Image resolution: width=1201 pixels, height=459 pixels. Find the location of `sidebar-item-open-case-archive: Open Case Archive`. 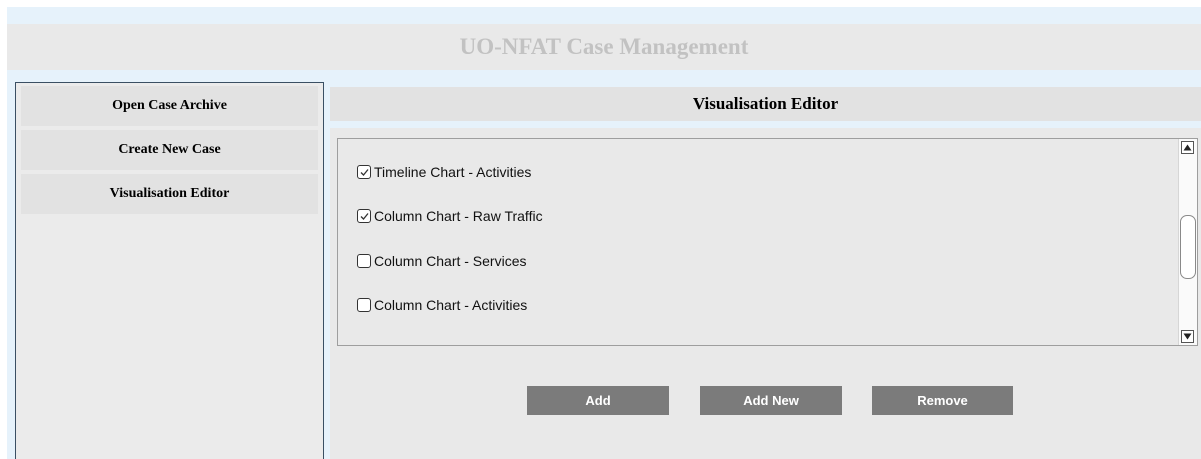

sidebar-item-open-case-archive: Open Case Archive is located at coordinates (169, 106).